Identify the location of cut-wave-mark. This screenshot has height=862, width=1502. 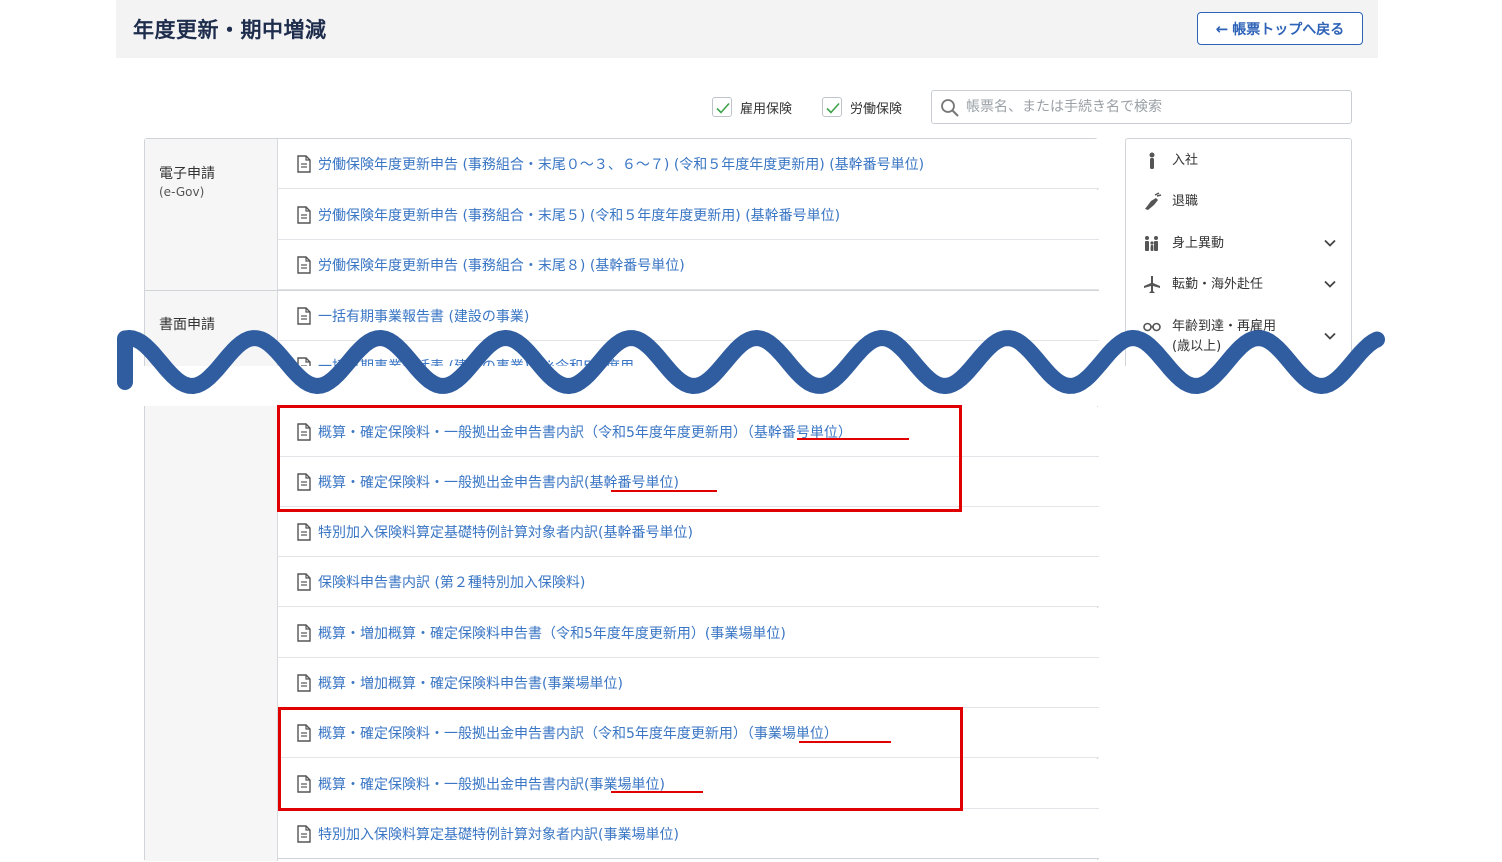
(751, 362).